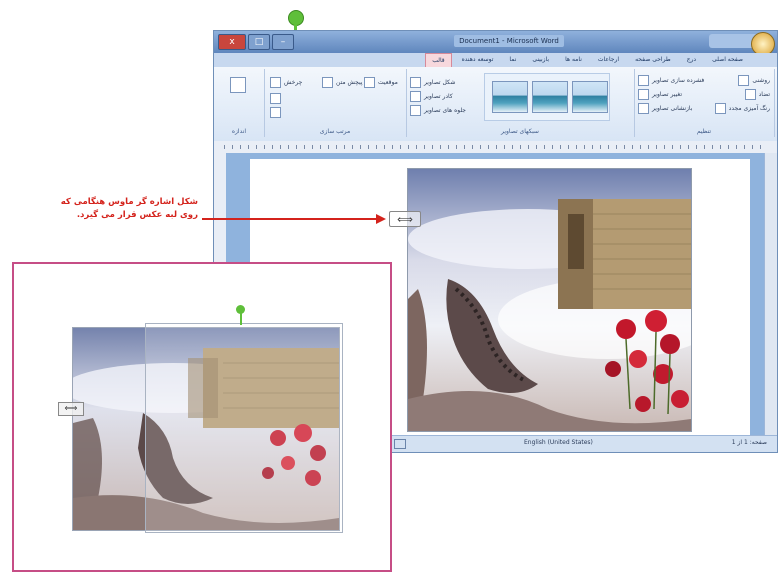 This screenshot has width=778, height=575. Describe the element at coordinates (757, 94) in the screenshot. I see `contrast-button: تضاد` at that location.